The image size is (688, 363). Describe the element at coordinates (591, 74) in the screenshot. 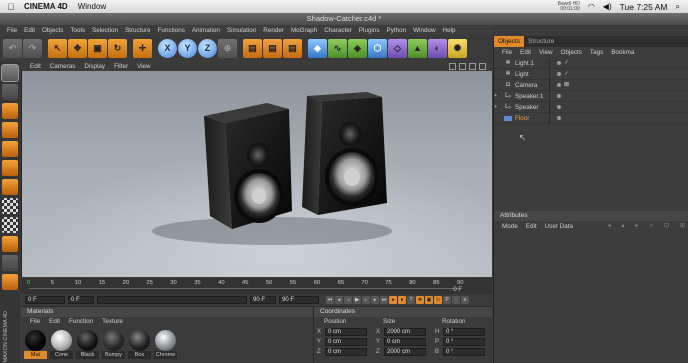

I see `object-row: ✲ Light ✓` at that location.